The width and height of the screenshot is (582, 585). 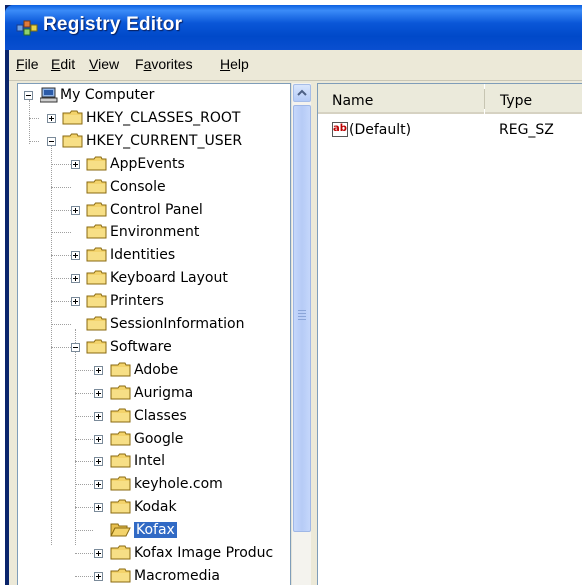 What do you see at coordinates (49, 95) in the screenshot?
I see `computer-icon` at bounding box center [49, 95].